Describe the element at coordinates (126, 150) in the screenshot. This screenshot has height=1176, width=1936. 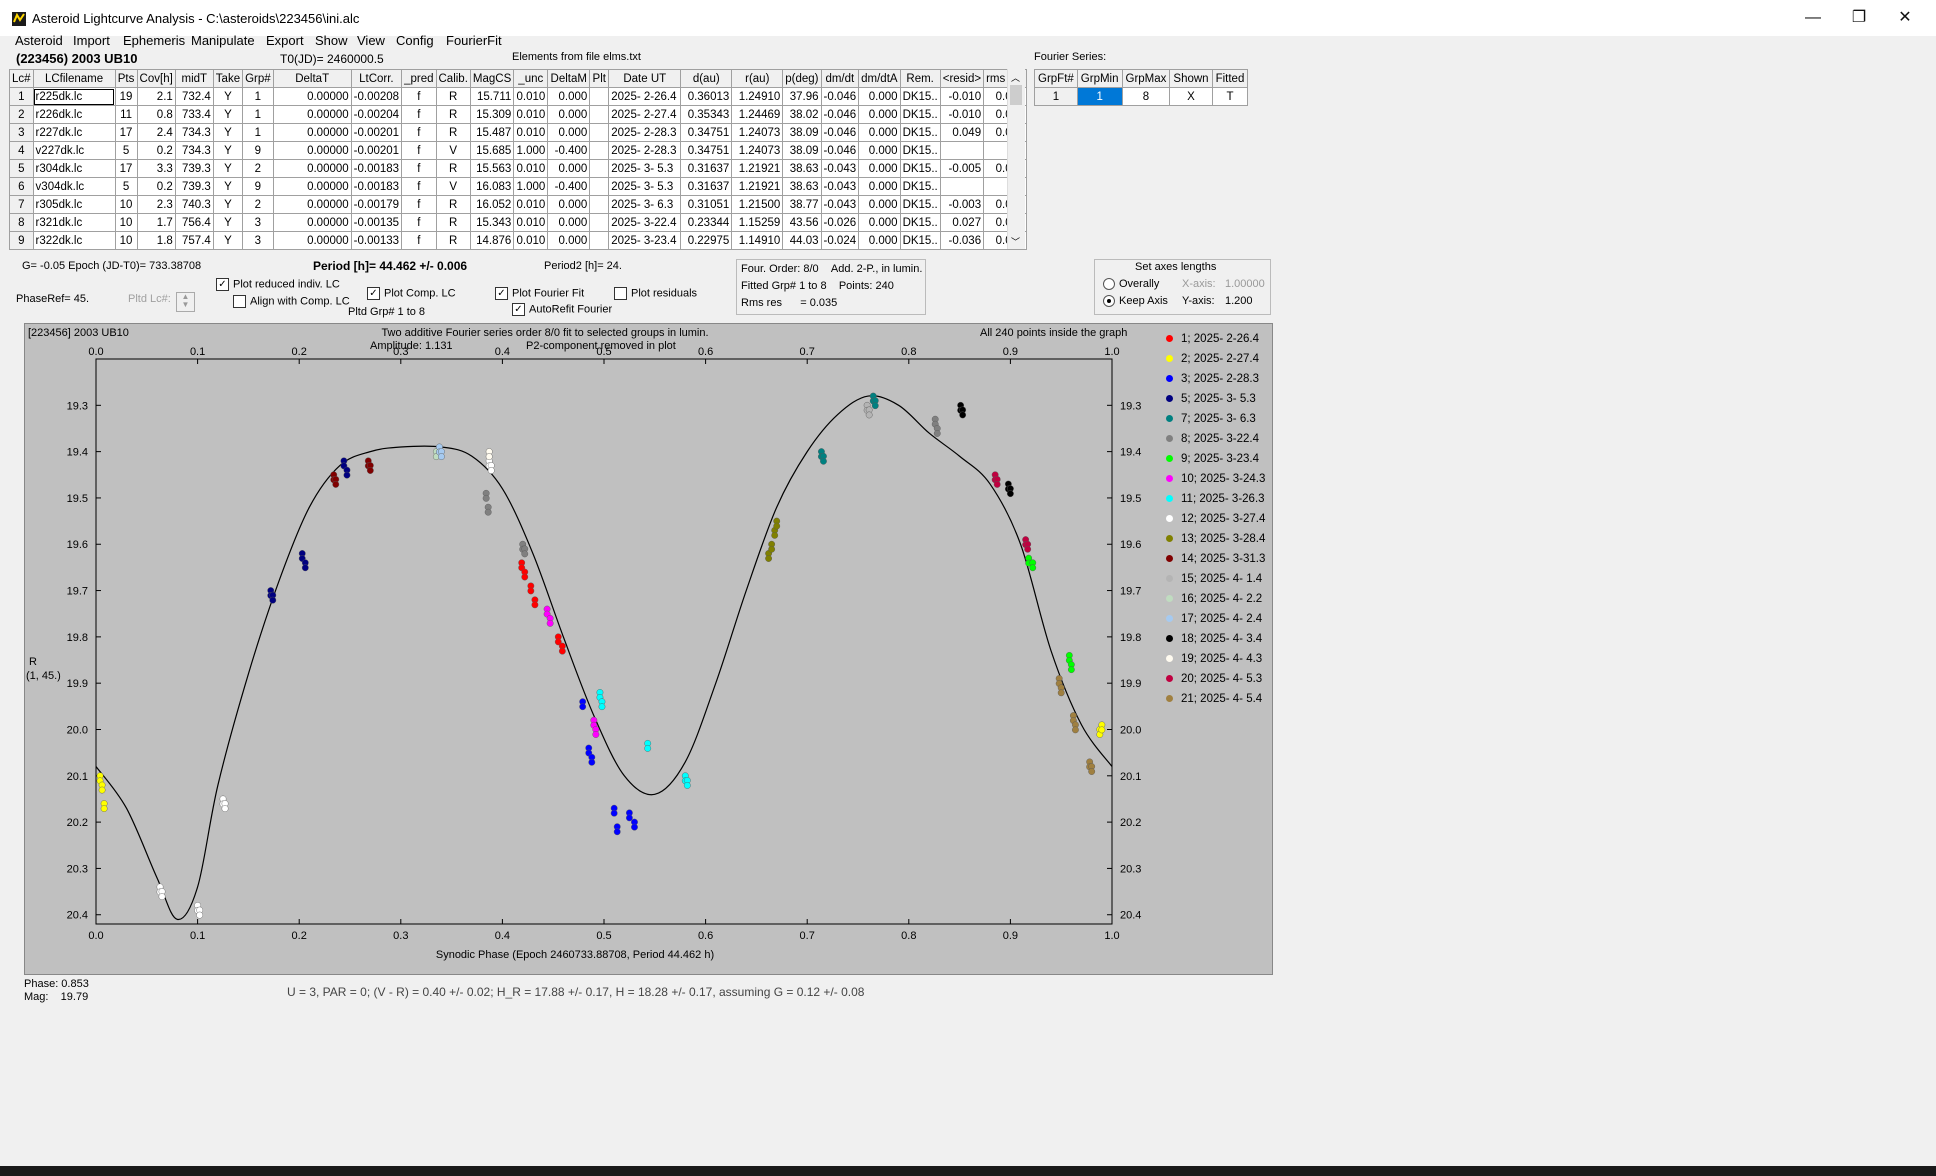
I see `table-cell: 5` at that location.